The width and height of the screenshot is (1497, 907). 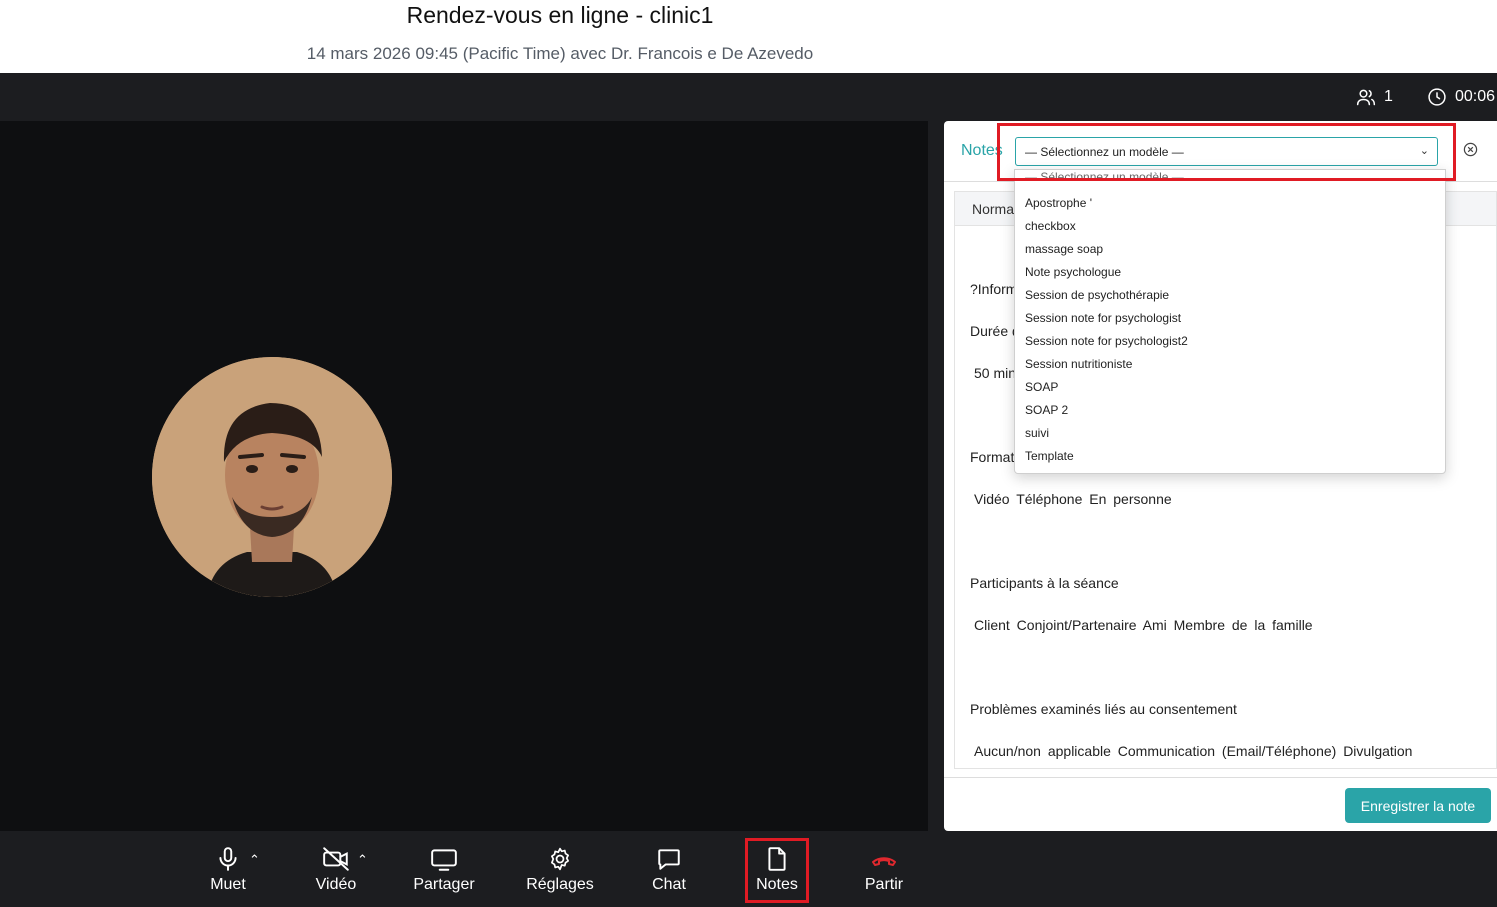 What do you see at coordinates (1220, 777) in the screenshot?
I see `divider` at bounding box center [1220, 777].